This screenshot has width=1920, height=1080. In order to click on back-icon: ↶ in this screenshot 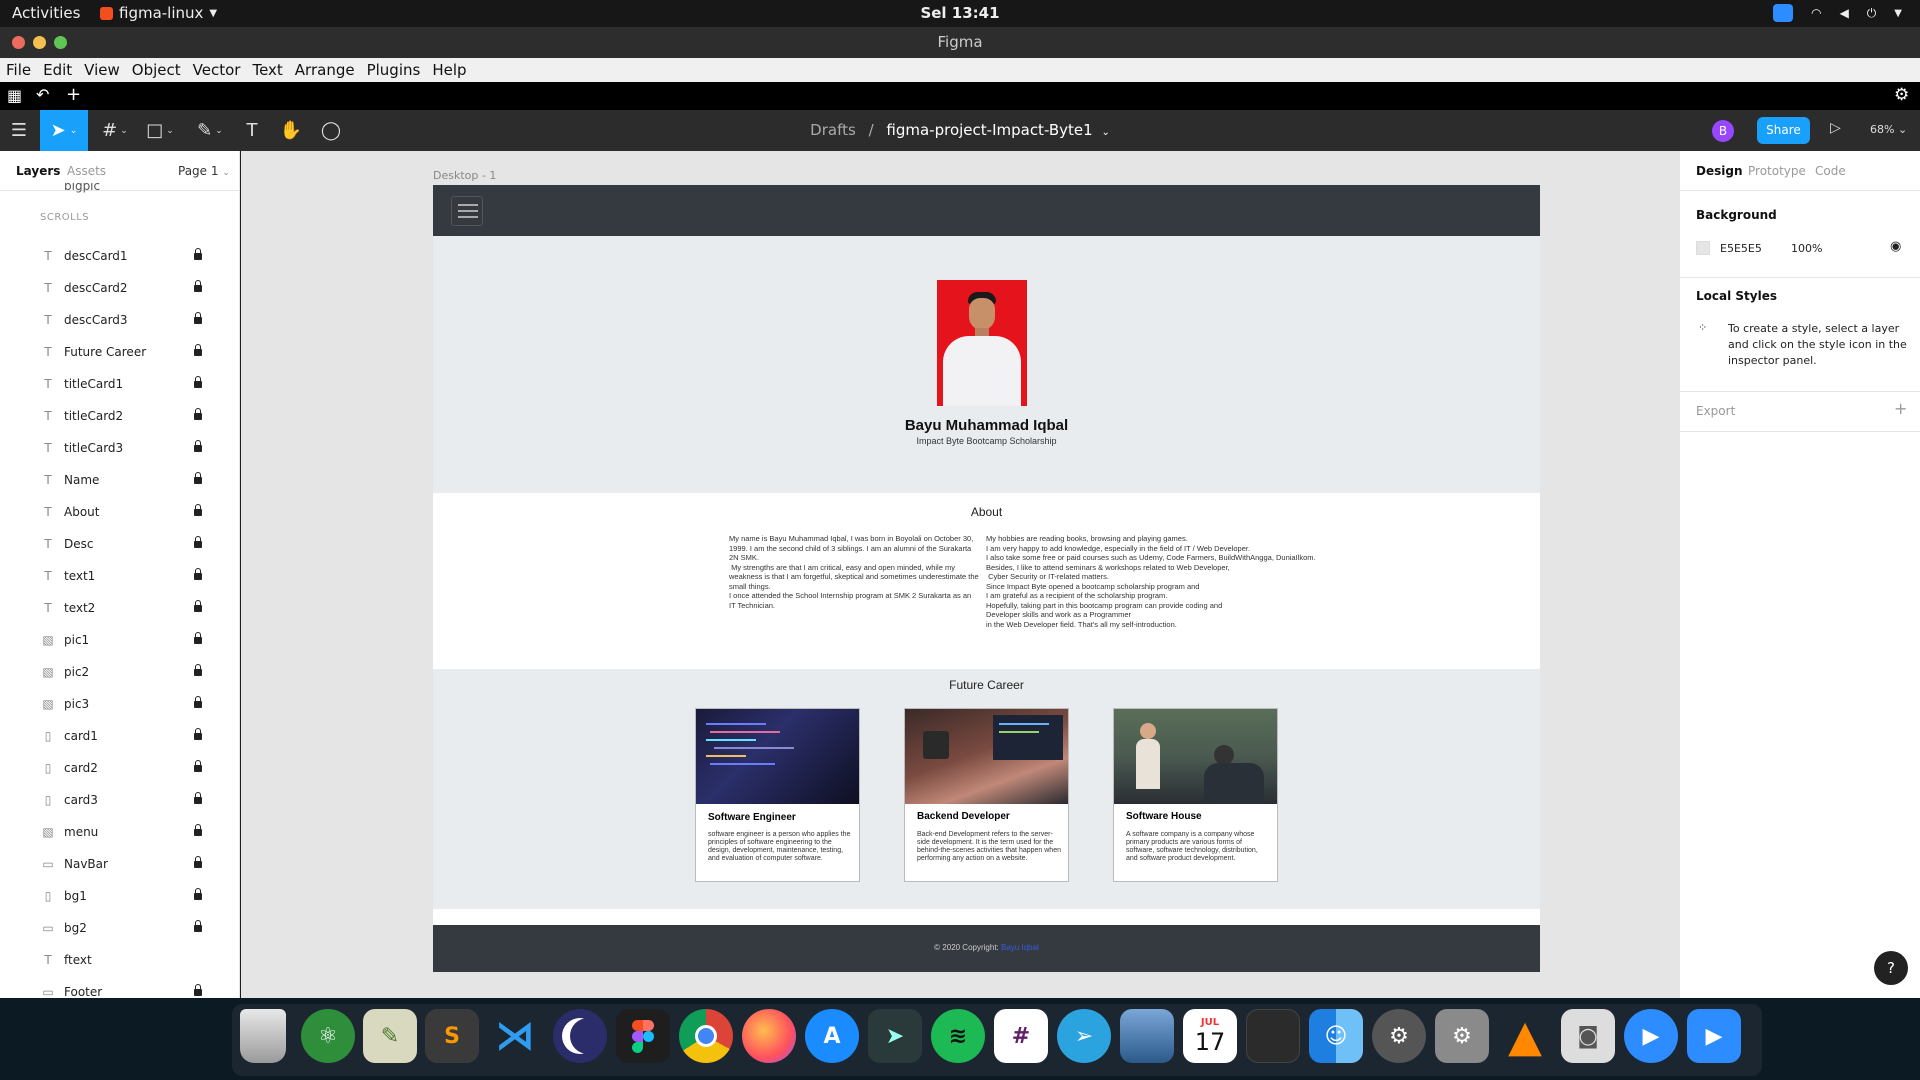, I will do `click(42, 94)`.